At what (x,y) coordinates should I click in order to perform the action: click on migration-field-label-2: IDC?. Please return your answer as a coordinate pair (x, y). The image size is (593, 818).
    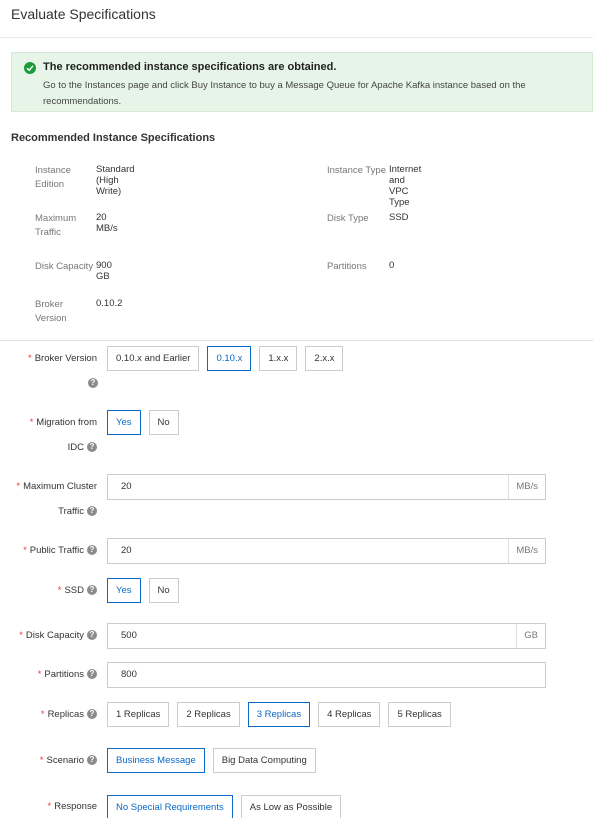
    Looking at the image, I should click on (82, 448).